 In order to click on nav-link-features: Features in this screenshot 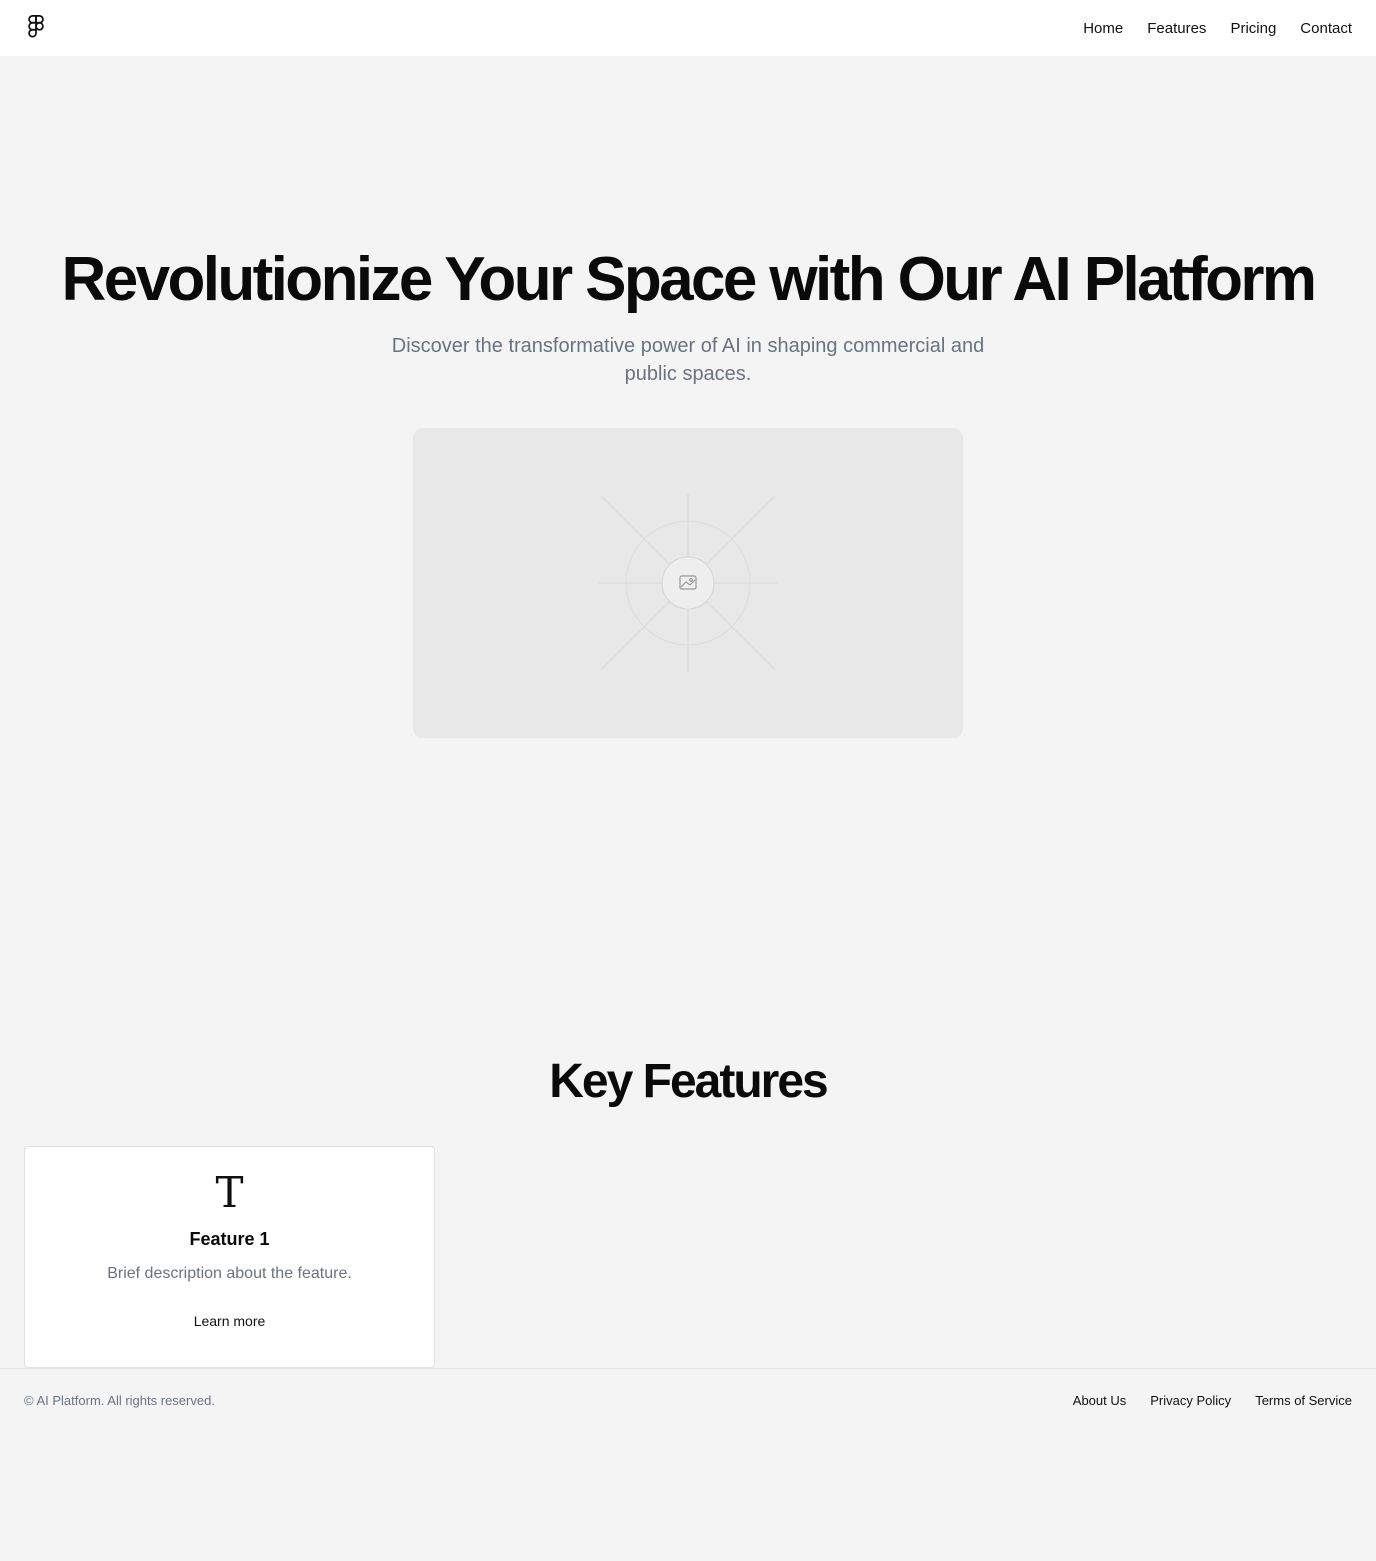, I will do `click(1176, 28)`.